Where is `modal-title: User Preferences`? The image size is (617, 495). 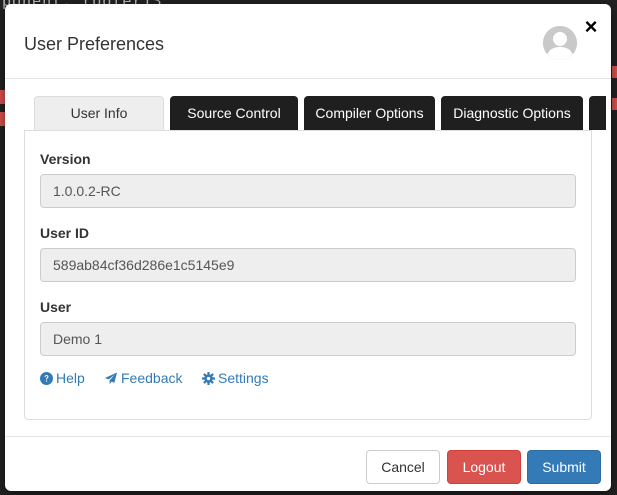
modal-title: User Preferences is located at coordinates (94, 44).